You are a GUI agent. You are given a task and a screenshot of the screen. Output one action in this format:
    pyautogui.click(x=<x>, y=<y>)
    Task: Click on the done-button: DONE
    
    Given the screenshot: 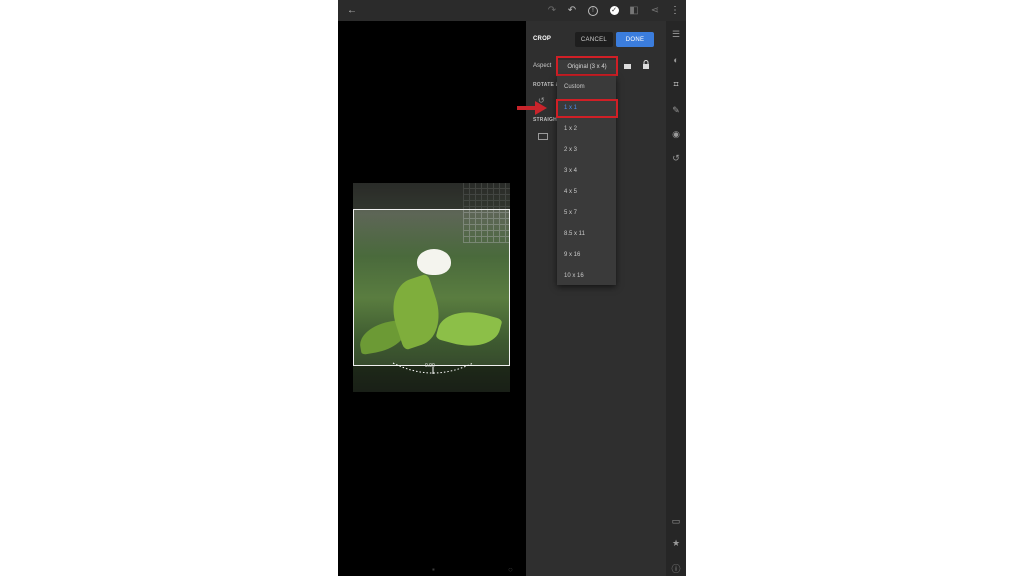 What is the action you would take?
    pyautogui.click(x=635, y=39)
    